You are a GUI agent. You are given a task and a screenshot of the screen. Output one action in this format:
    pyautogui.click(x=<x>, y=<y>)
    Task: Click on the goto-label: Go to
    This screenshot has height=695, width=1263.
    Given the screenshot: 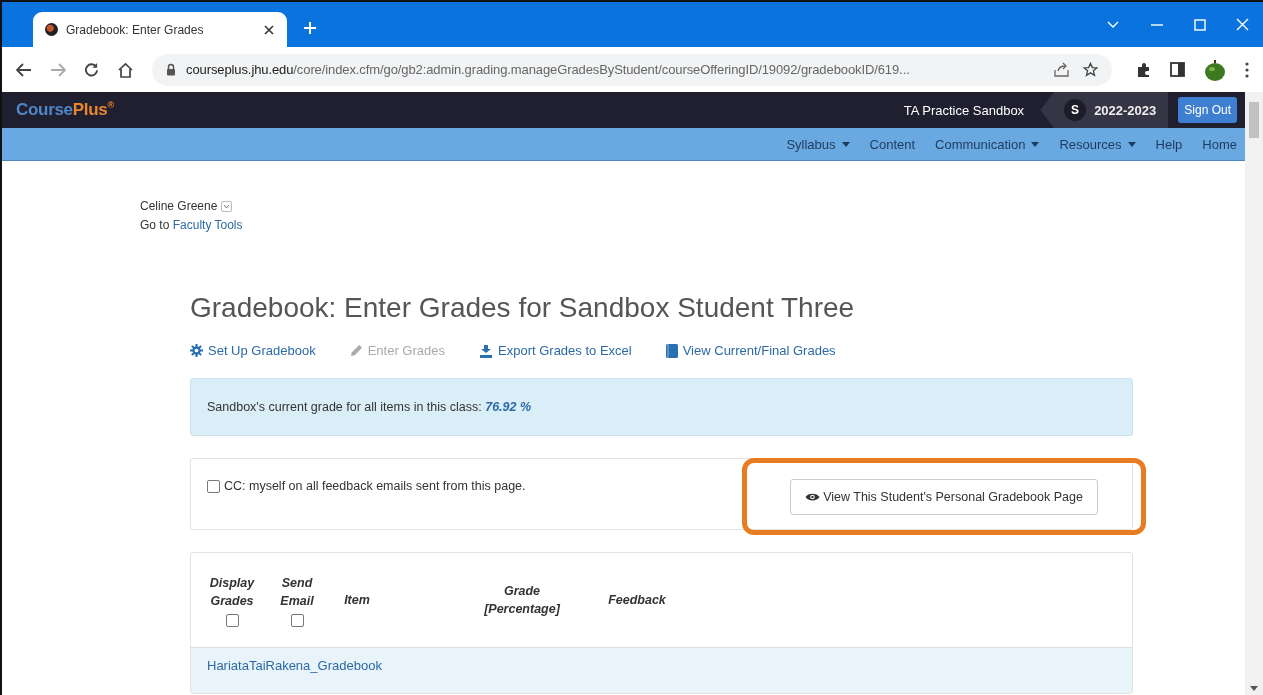 What is the action you would take?
    pyautogui.click(x=155, y=225)
    